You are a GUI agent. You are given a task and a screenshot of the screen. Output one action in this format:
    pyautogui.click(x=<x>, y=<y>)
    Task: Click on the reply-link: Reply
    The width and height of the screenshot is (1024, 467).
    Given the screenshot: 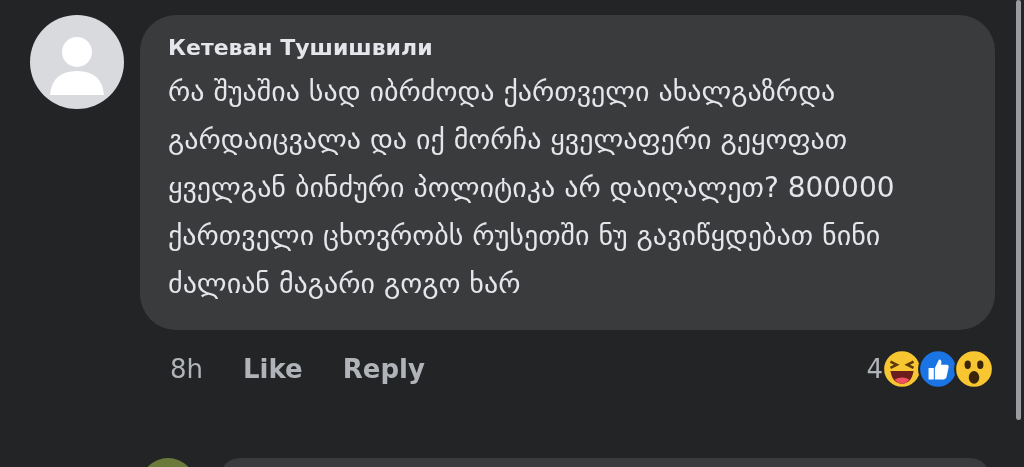 What is the action you would take?
    pyautogui.click(x=383, y=369)
    